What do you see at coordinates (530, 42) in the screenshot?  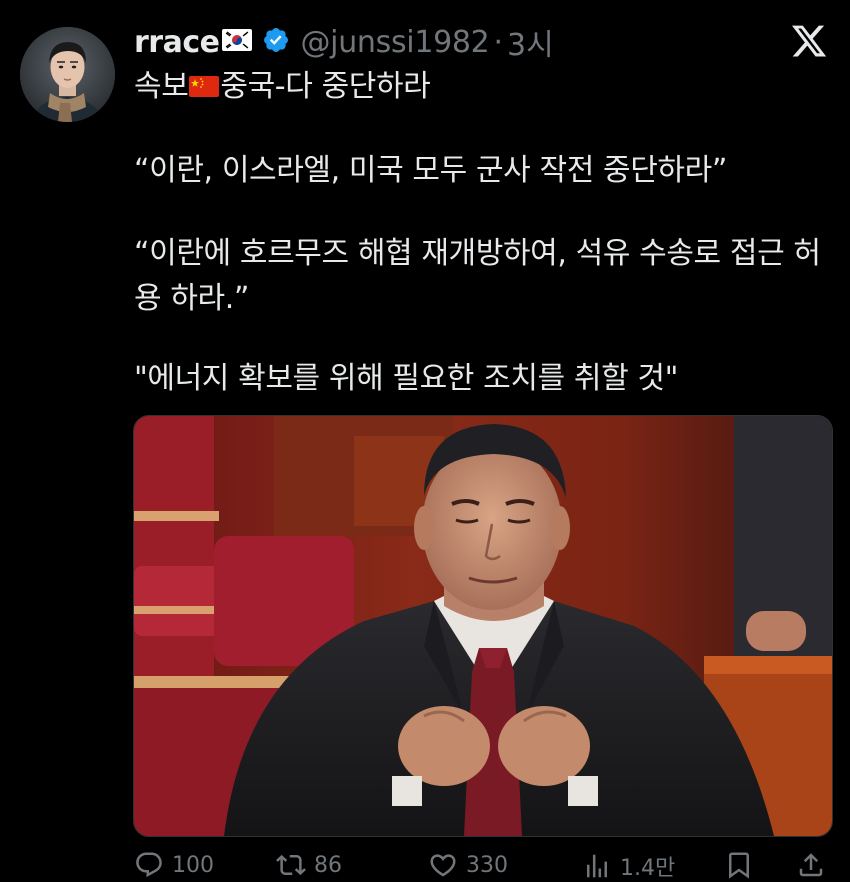 I see `timestamp: 3시` at bounding box center [530, 42].